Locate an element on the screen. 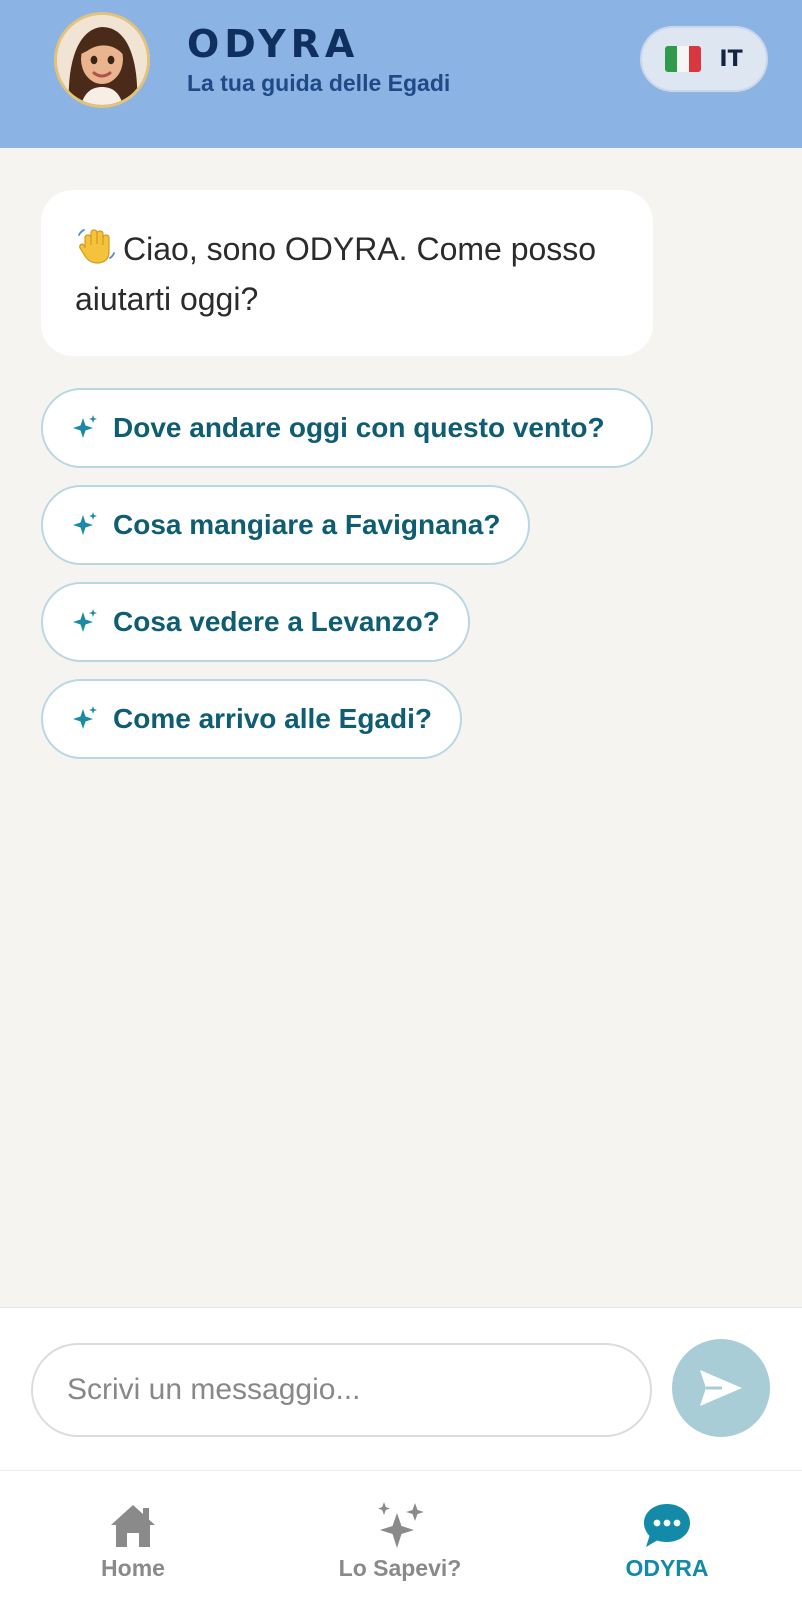  suggestion-chip: Dove andare oggi con questo vento? is located at coordinates (347, 428).